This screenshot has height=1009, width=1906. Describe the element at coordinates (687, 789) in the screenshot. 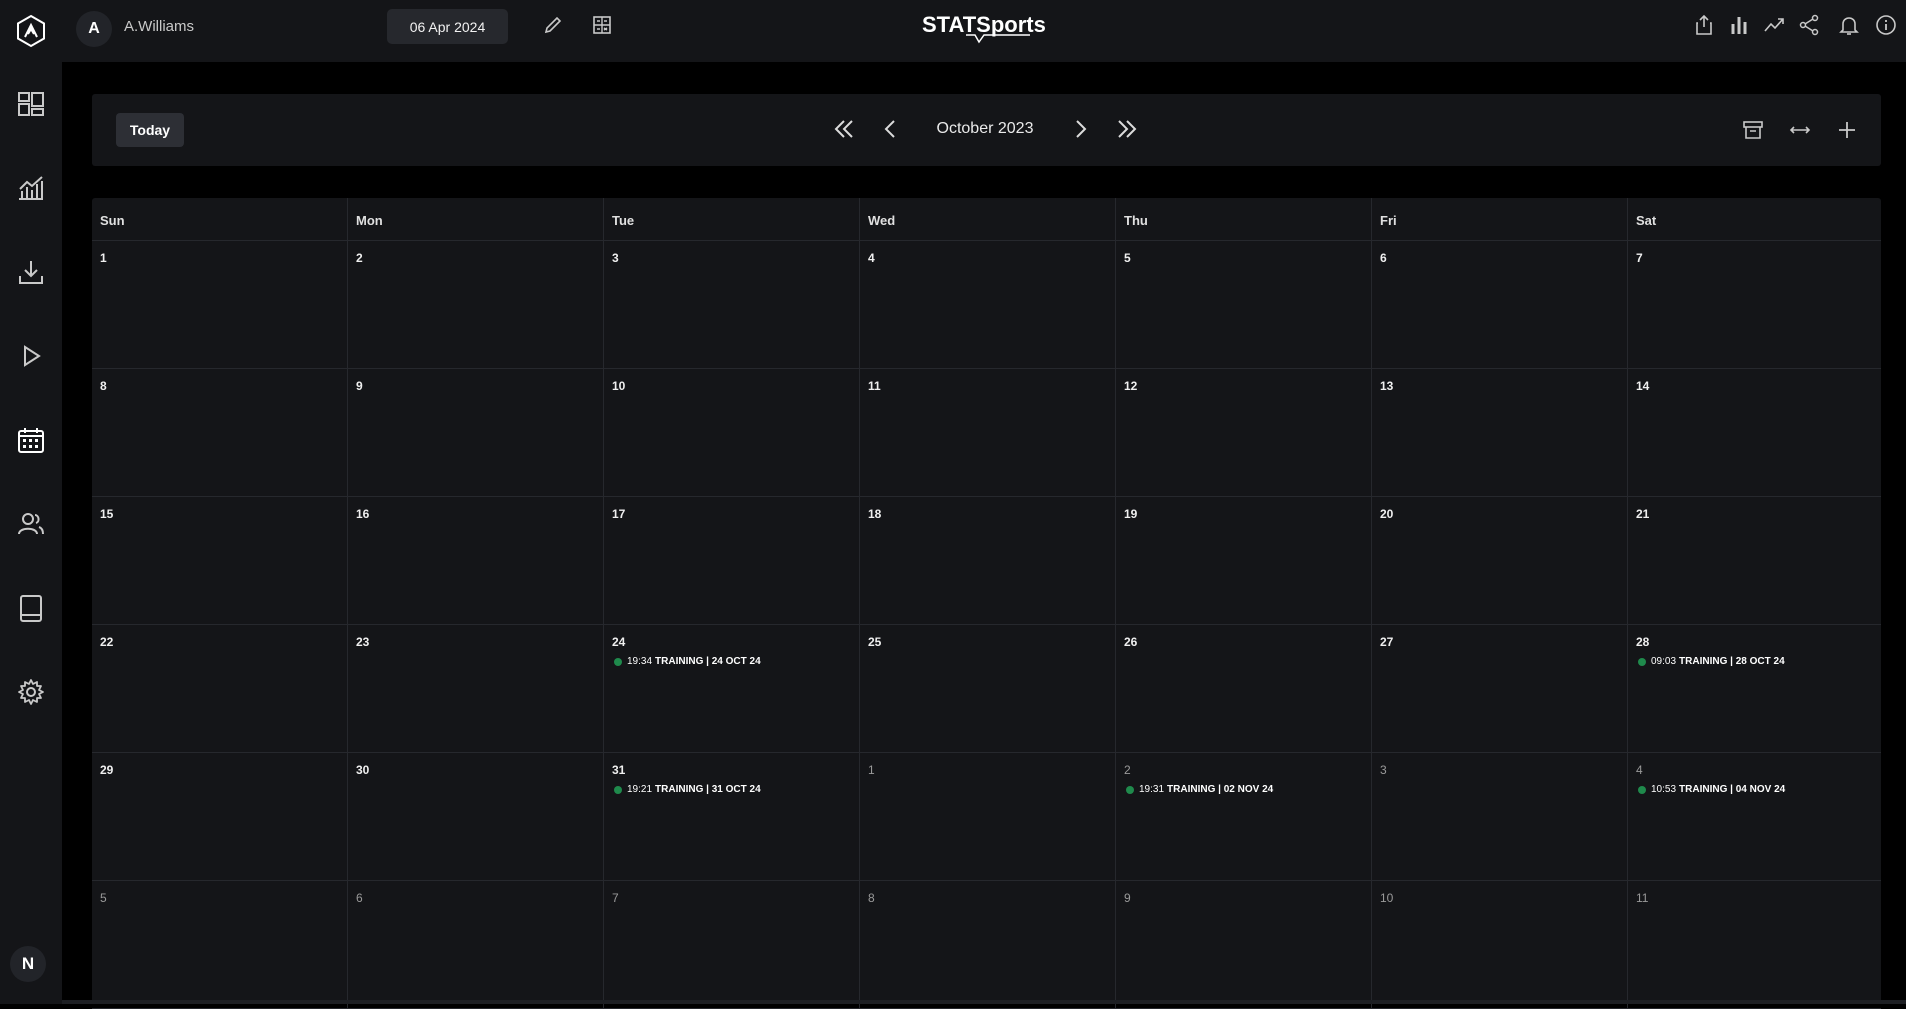

I see `calendar-event: 19:21 TRAINING | 31 OCT 24` at that location.